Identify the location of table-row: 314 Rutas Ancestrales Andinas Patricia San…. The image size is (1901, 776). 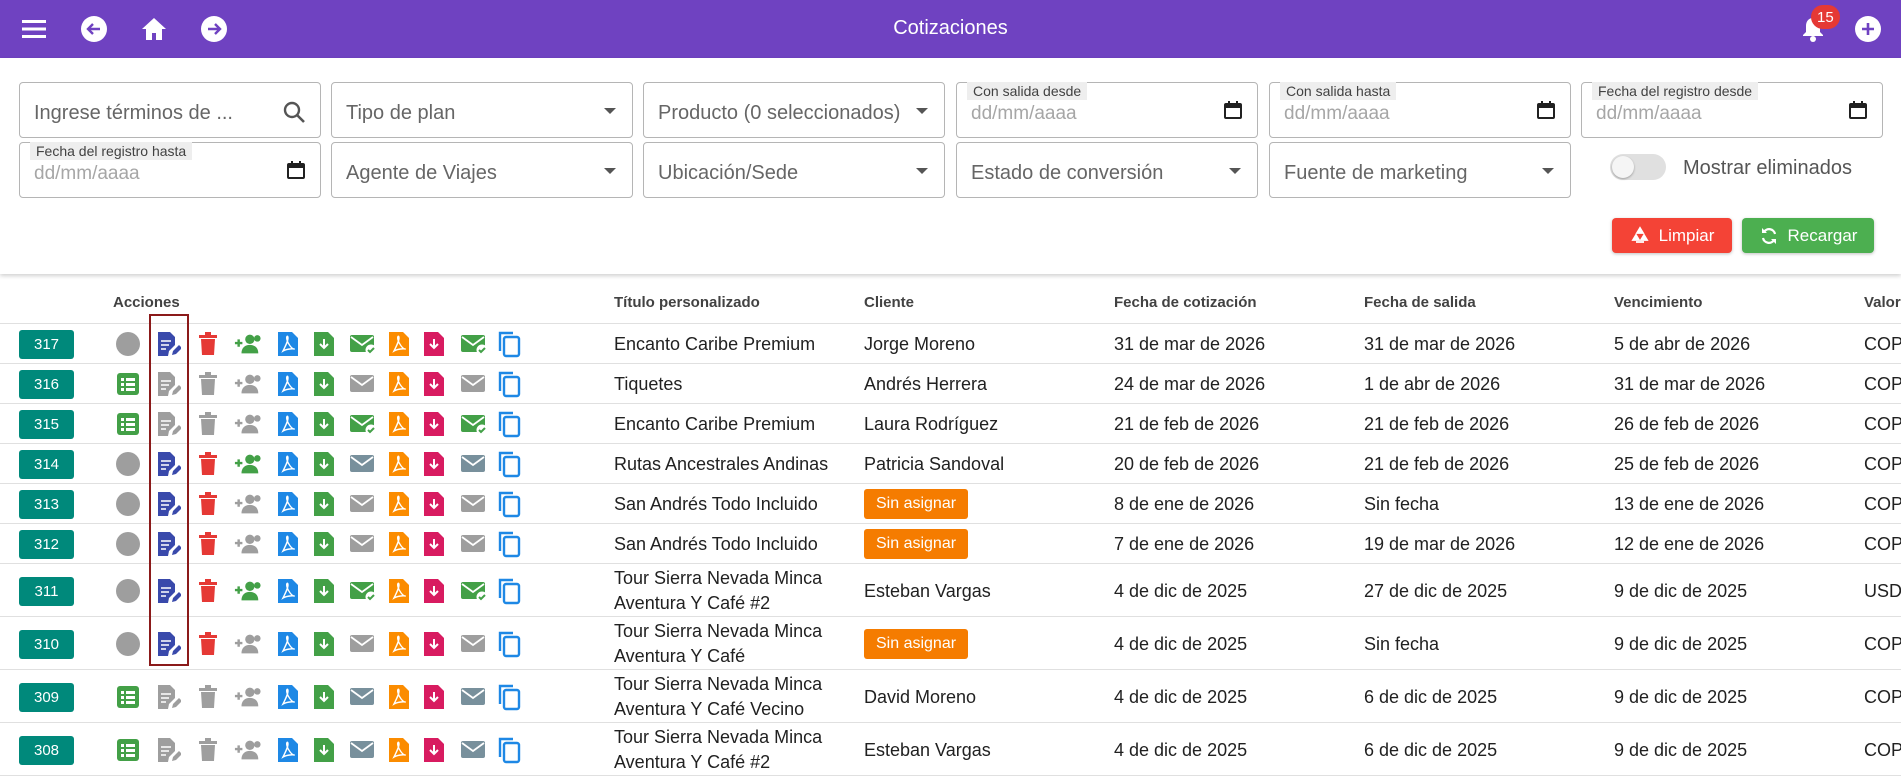
(950, 464).